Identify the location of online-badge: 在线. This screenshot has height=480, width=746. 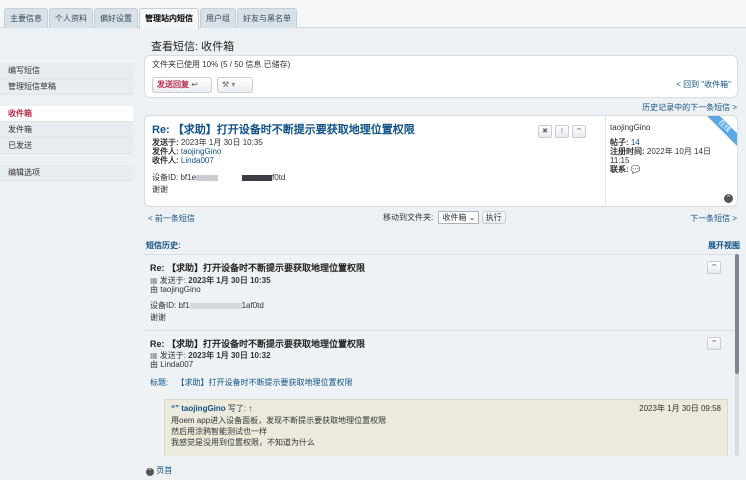
(722, 131).